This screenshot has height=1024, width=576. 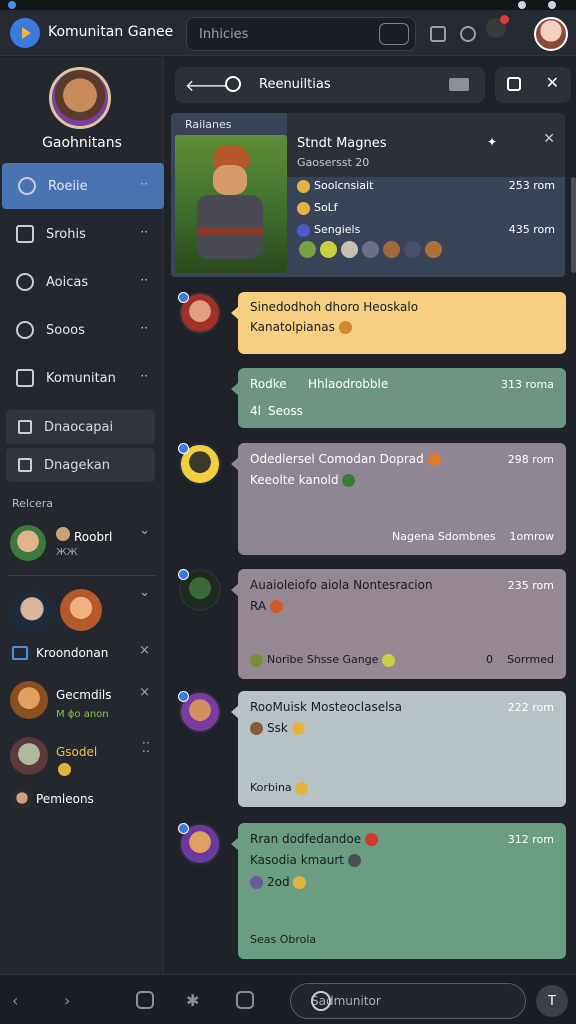 I want to click on contact-sub: M ɸo anon, so click(x=82, y=714).